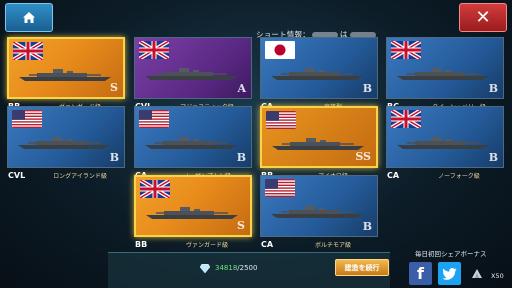 This screenshot has width=512, height=288. I want to click on facebook-icon: f, so click(420, 273).